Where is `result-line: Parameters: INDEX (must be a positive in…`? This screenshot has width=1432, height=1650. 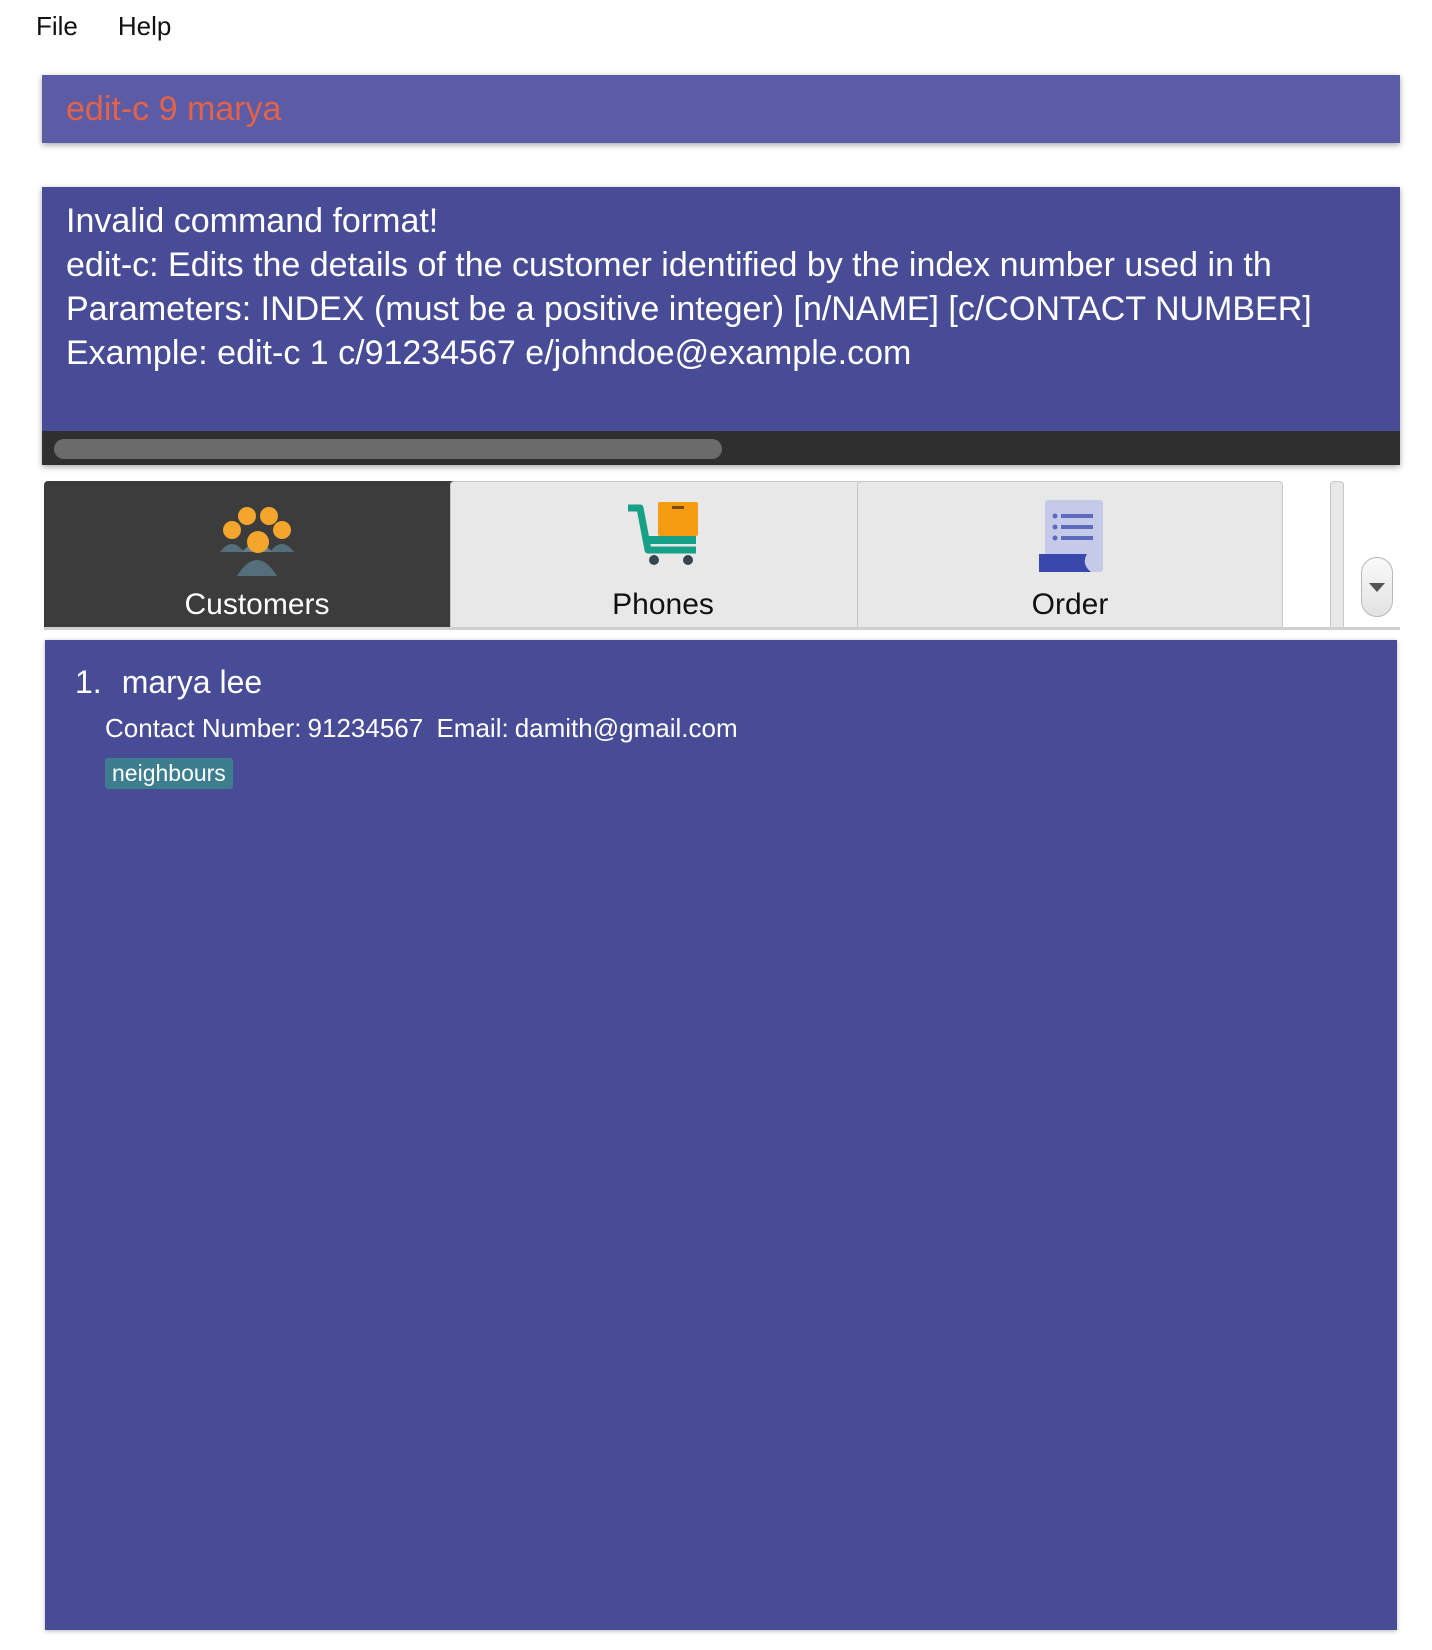 result-line: Parameters: INDEX (must be a positive in… is located at coordinates (689, 309).